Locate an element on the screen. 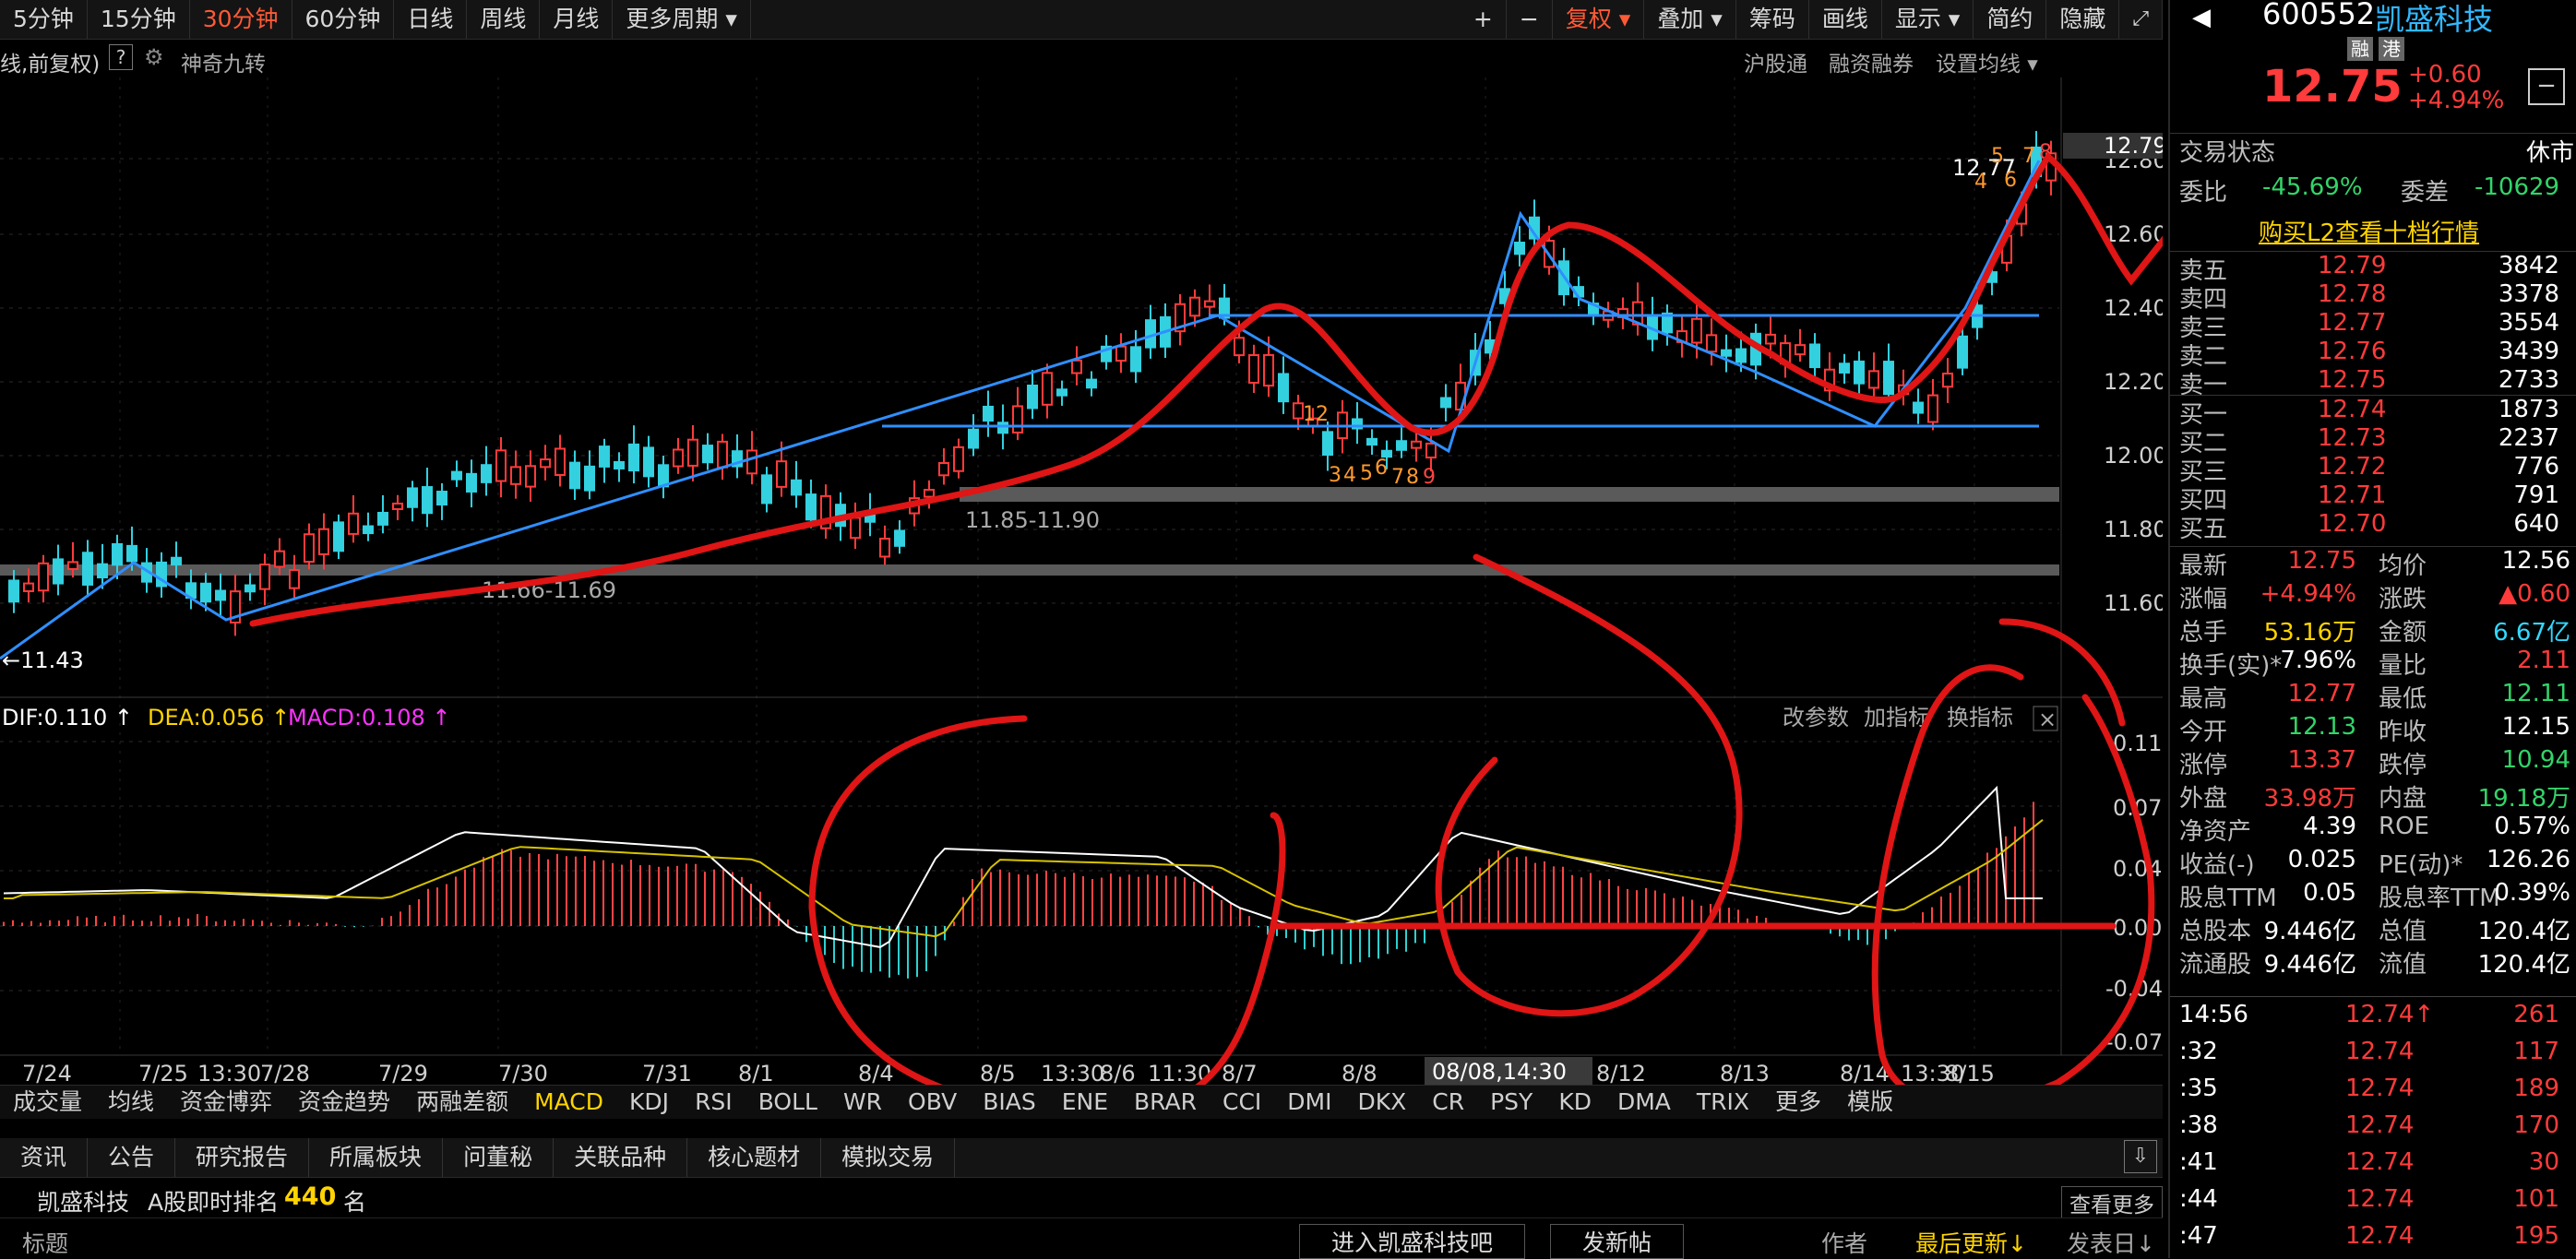 This screenshot has height=1259, width=2576. diff-label: 委差 is located at coordinates (2425, 193).